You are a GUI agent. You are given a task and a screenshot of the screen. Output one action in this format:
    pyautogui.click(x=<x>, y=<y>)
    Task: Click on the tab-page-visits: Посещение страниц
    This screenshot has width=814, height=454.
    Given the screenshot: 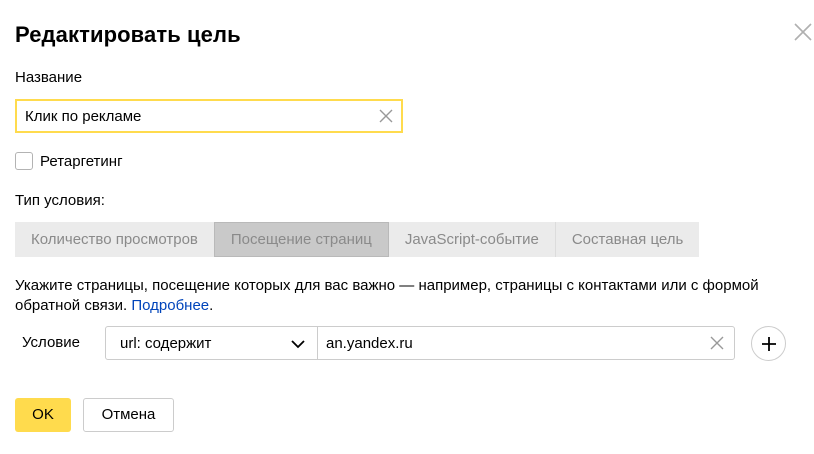 What is the action you would take?
    pyautogui.click(x=301, y=239)
    